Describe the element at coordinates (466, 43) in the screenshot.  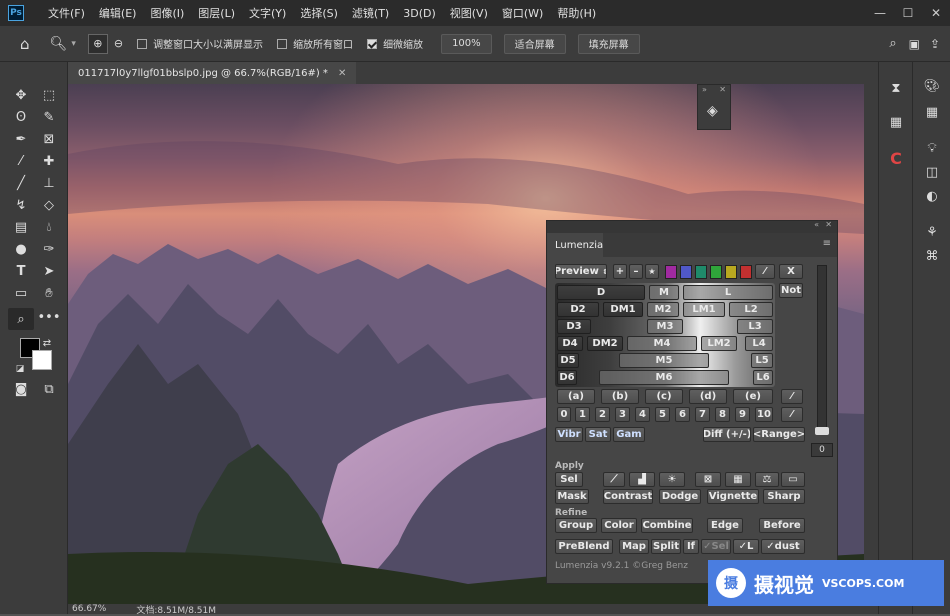
I see `zoom-value-button: 100%` at that location.